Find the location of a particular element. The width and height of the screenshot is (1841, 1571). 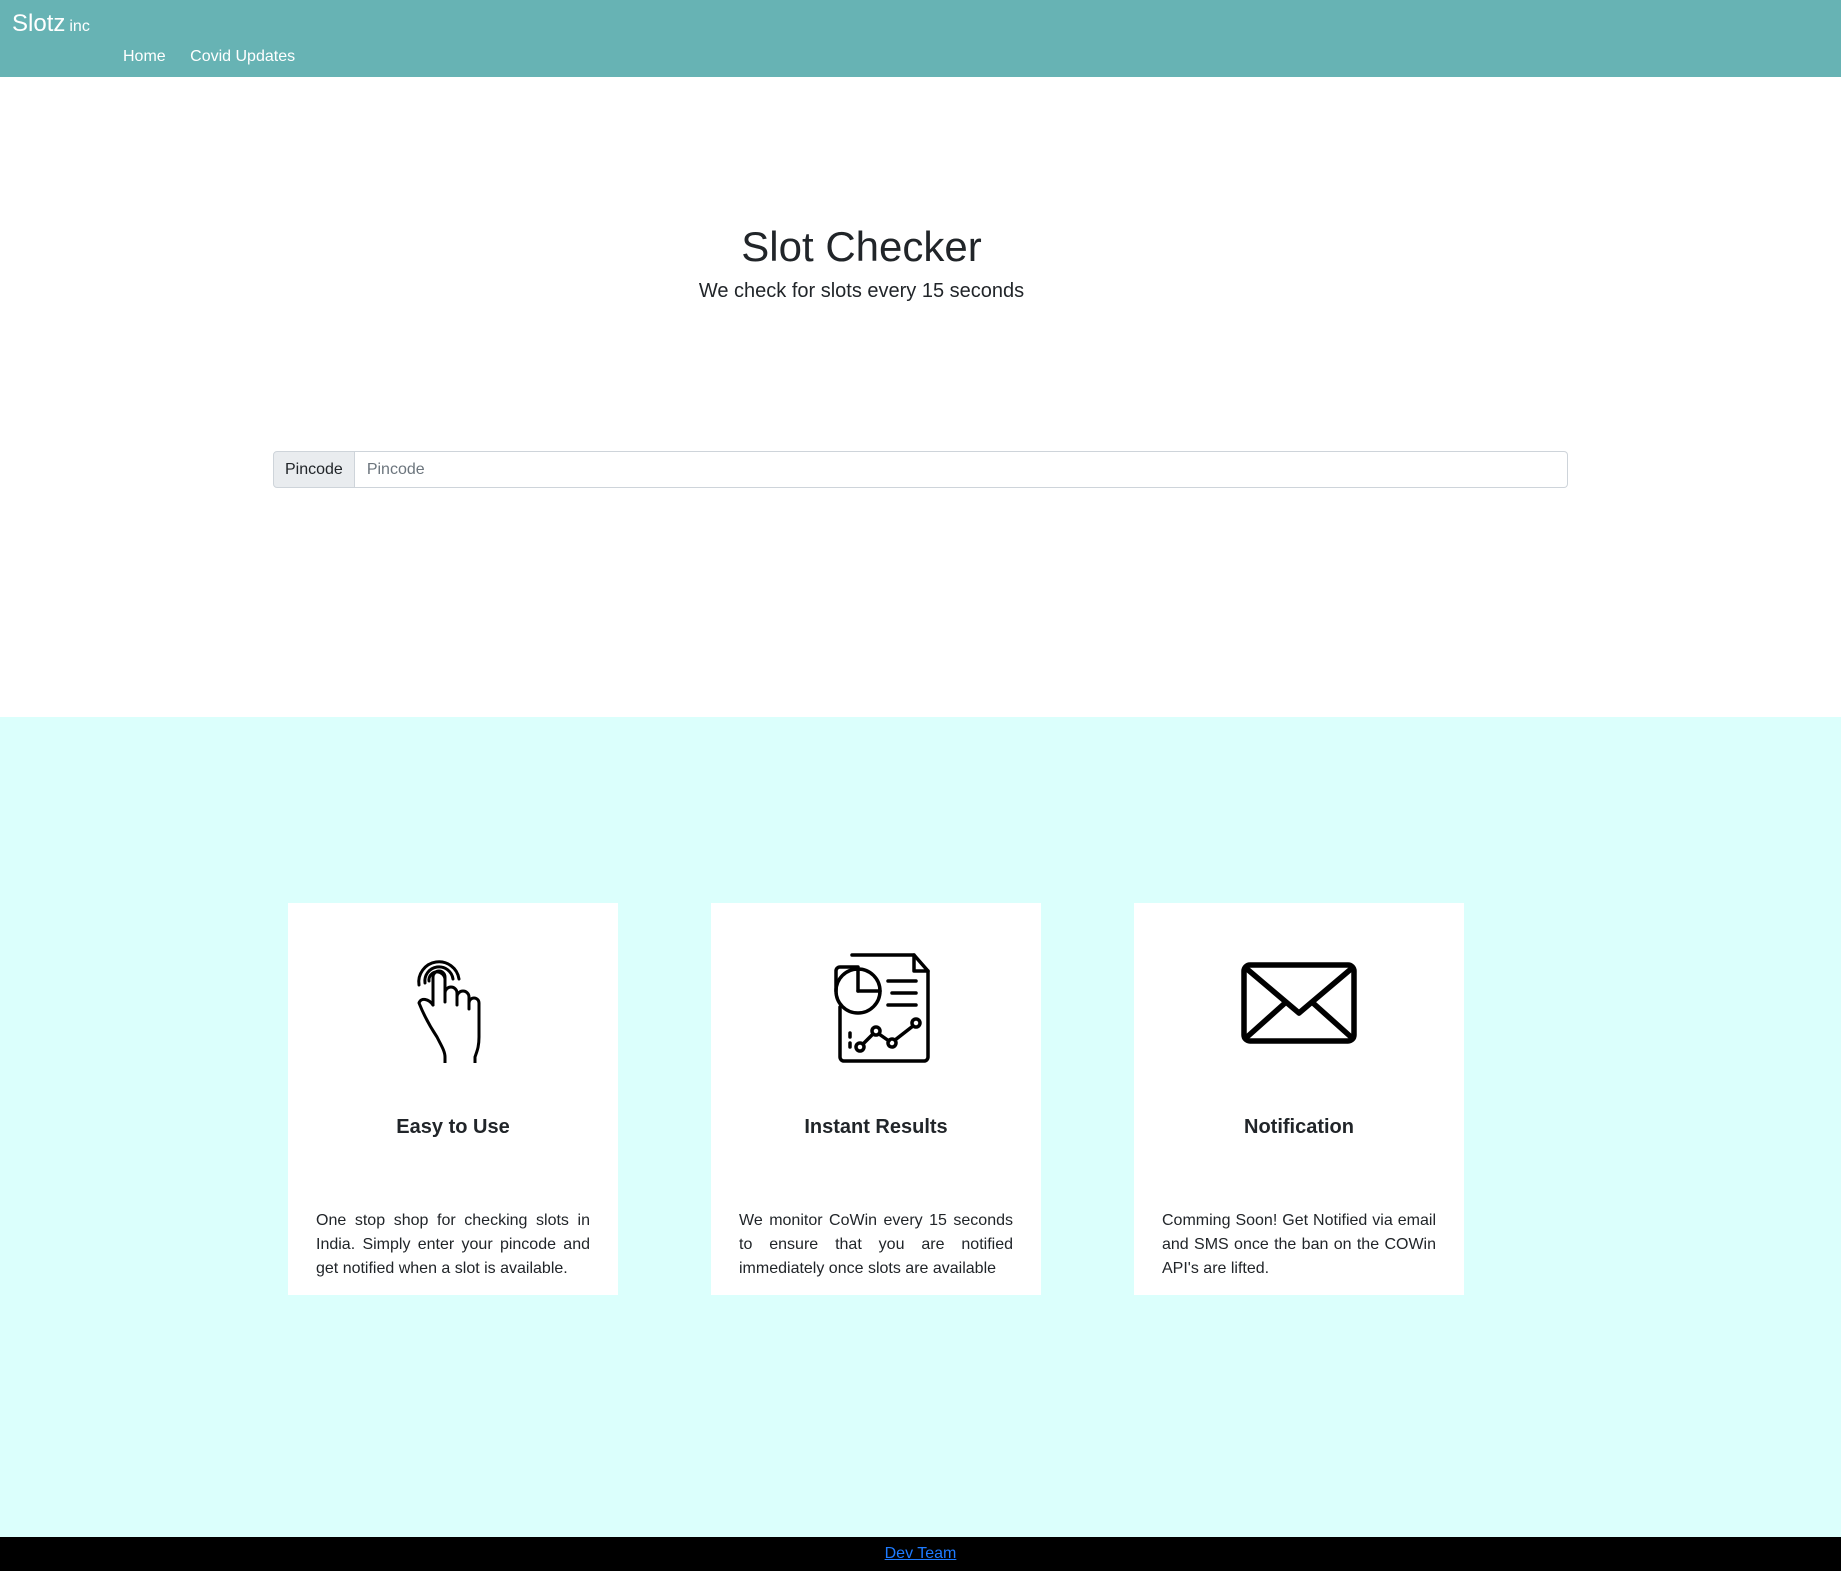

page-subtitle: We check for slots every 15 seconds is located at coordinates (861, 291).